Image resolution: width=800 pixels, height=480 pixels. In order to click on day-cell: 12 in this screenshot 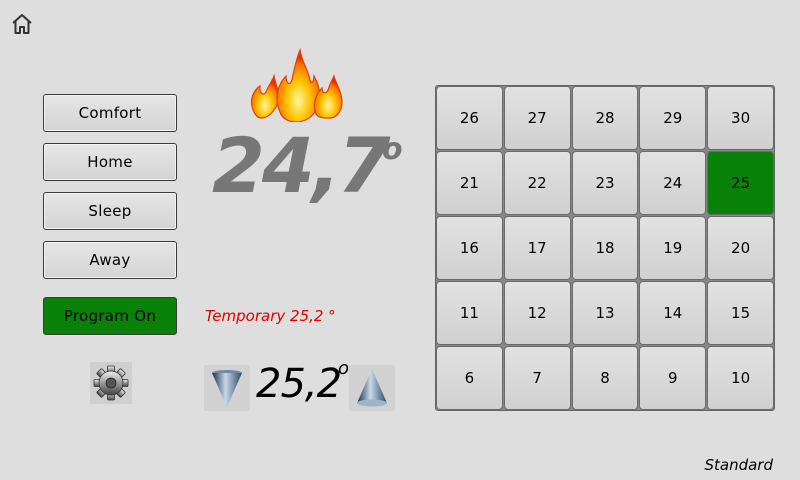, I will do `click(537, 313)`.